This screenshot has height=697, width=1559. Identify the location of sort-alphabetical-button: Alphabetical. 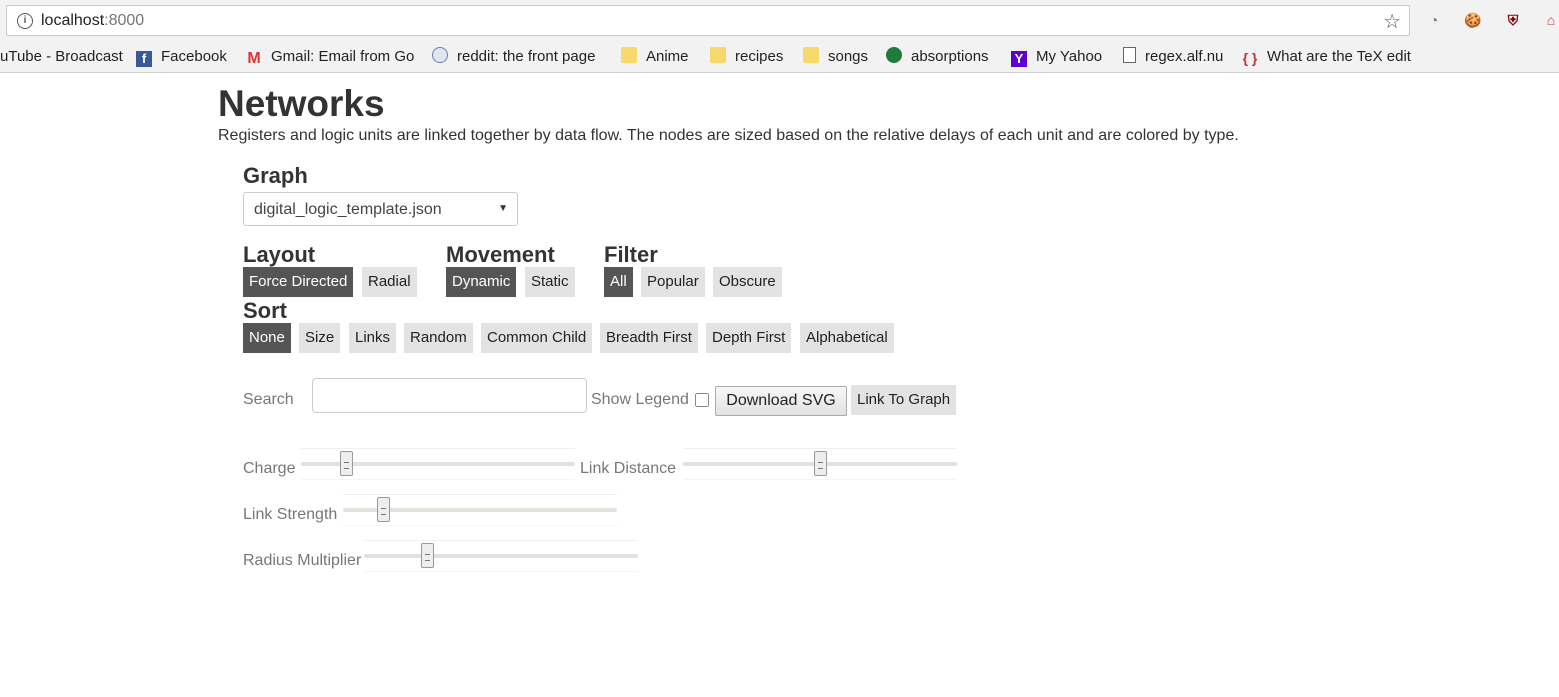
(847, 338).